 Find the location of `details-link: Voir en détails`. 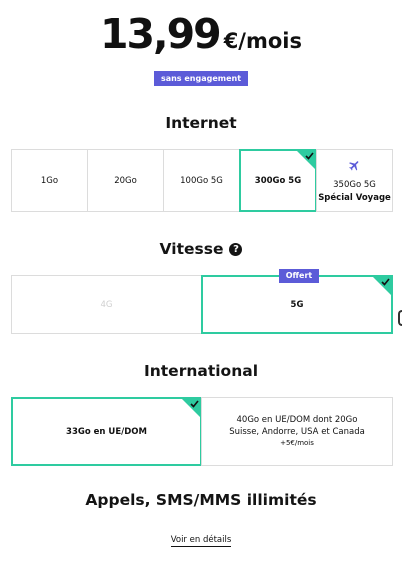

details-link: Voir en détails is located at coordinates (201, 541).